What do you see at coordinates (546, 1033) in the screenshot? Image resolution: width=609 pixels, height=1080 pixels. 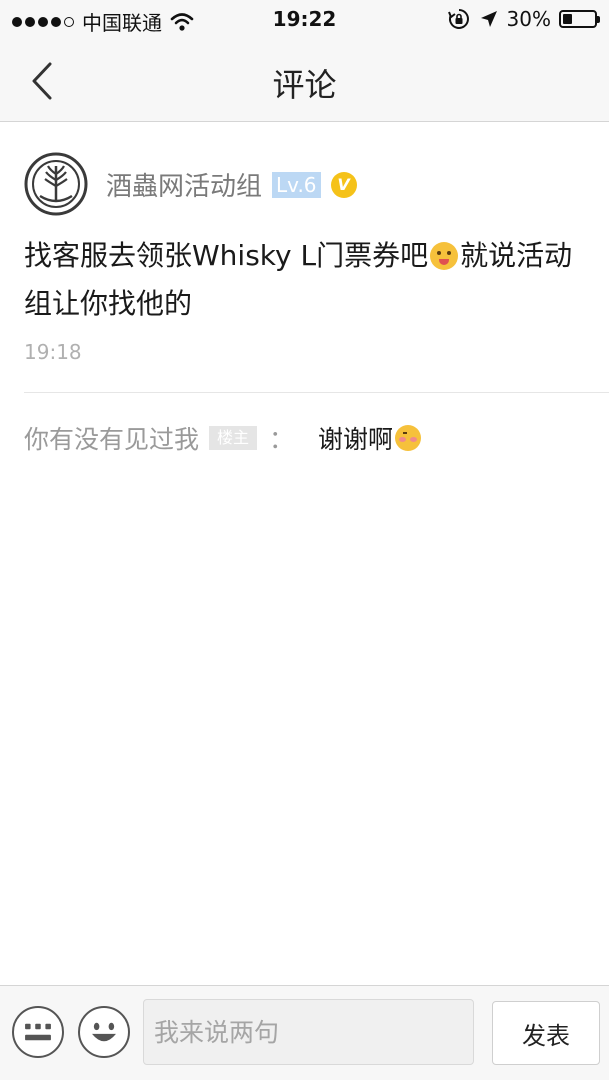 I see `send-button: 发表` at bounding box center [546, 1033].